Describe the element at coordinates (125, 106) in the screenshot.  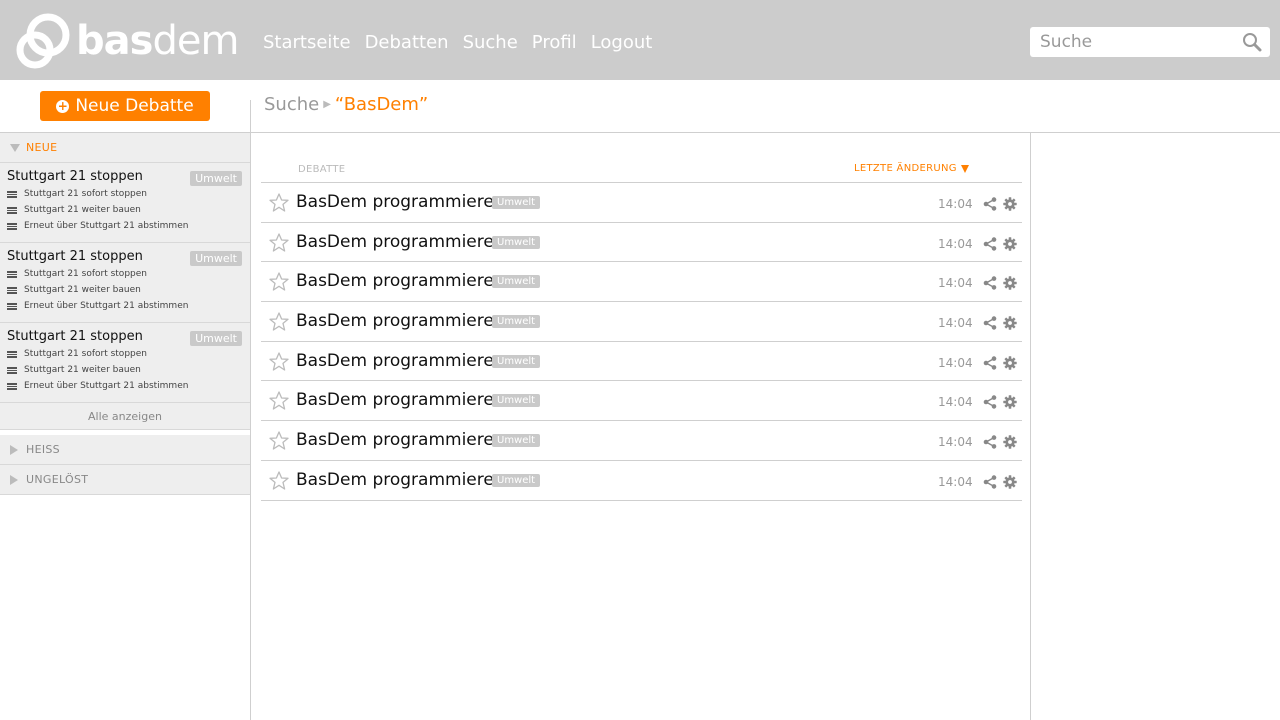
I see `new-debate-button: + Neue Debatte` at that location.